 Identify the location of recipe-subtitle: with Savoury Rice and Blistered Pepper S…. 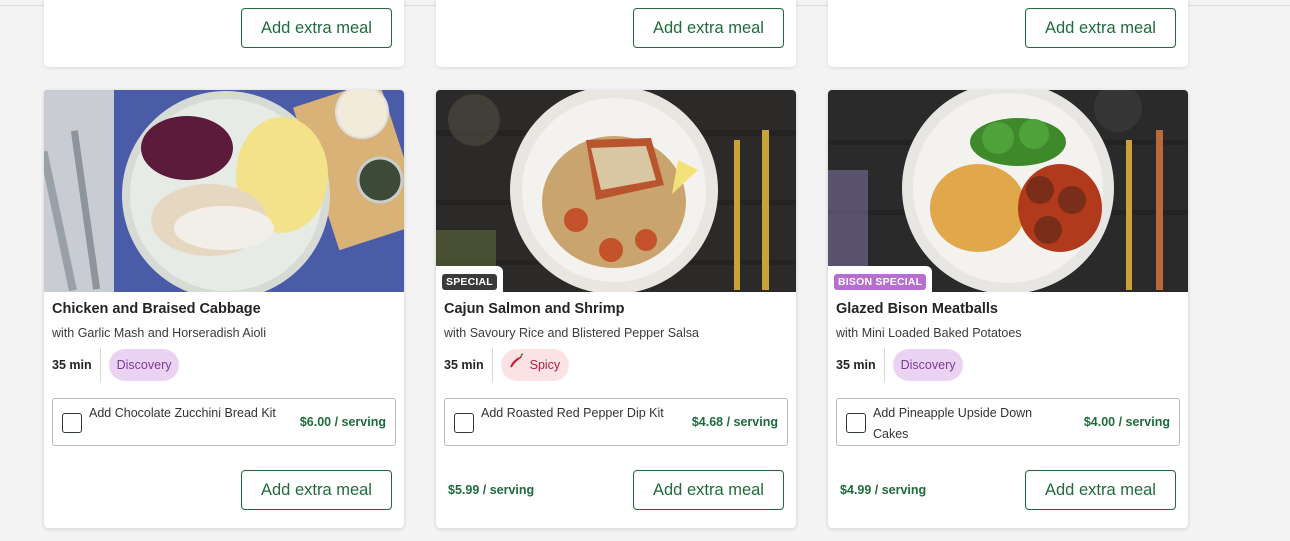
(571, 333).